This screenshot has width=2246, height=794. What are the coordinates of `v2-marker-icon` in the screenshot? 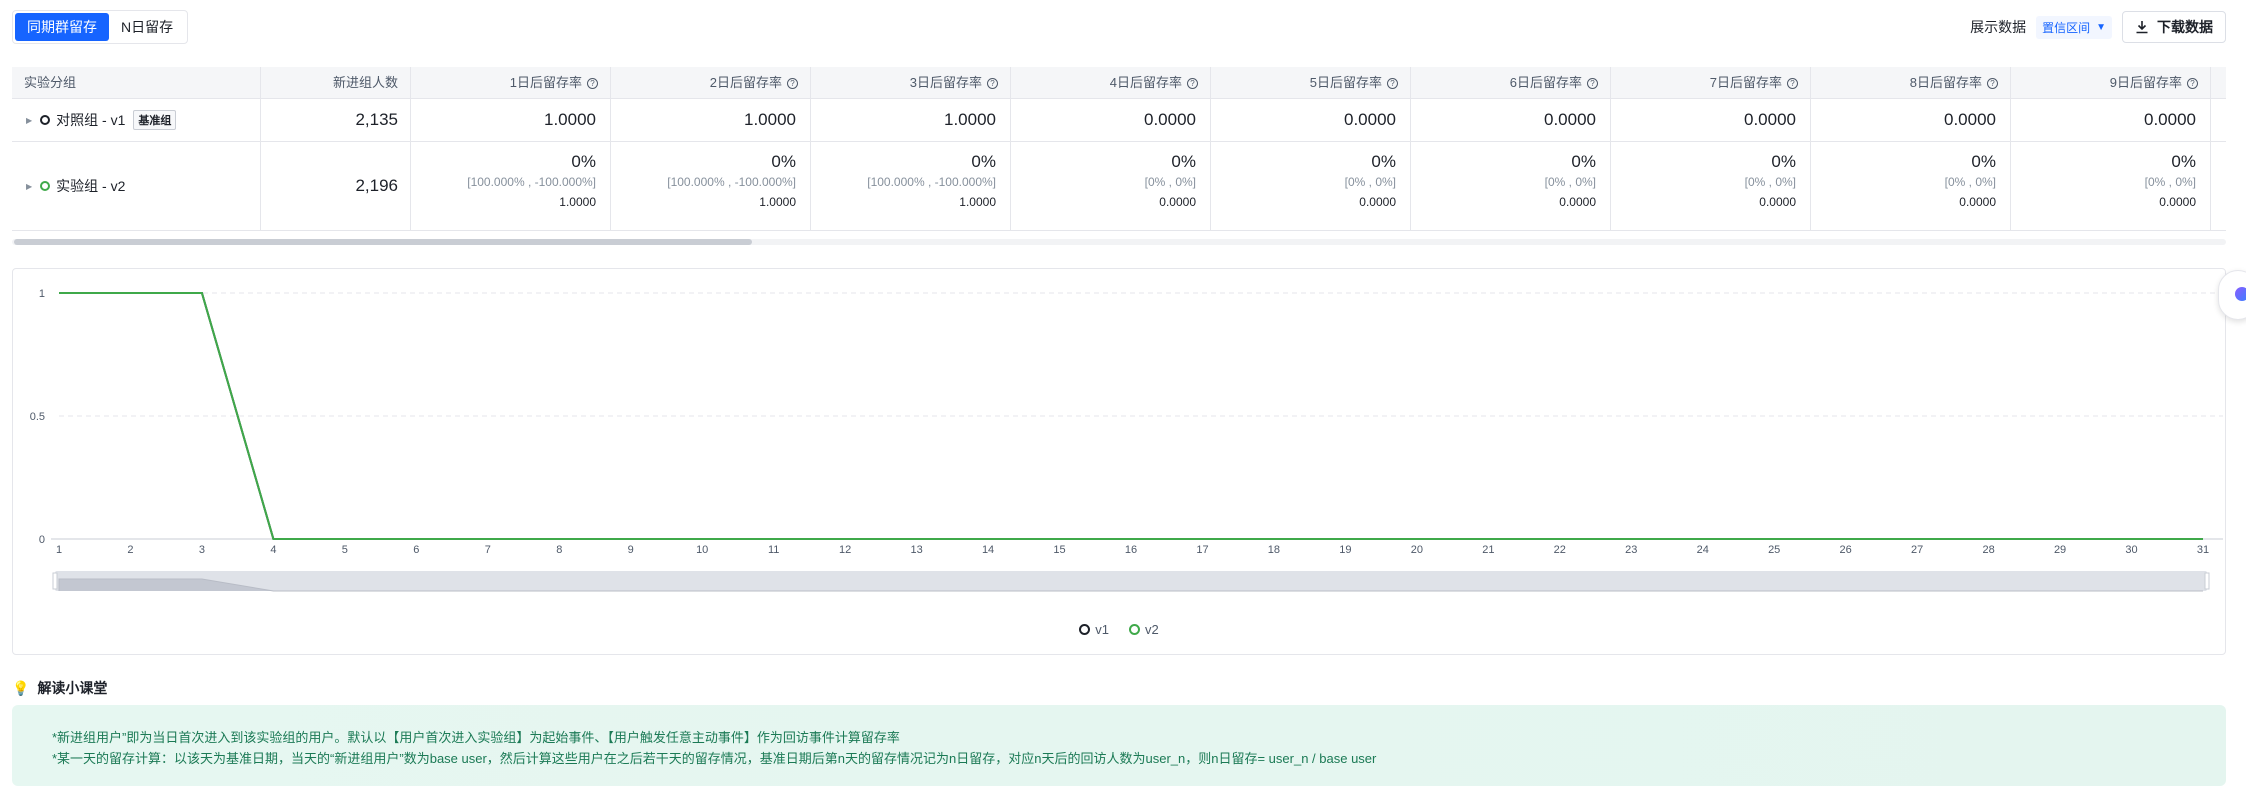 It's located at (45, 186).